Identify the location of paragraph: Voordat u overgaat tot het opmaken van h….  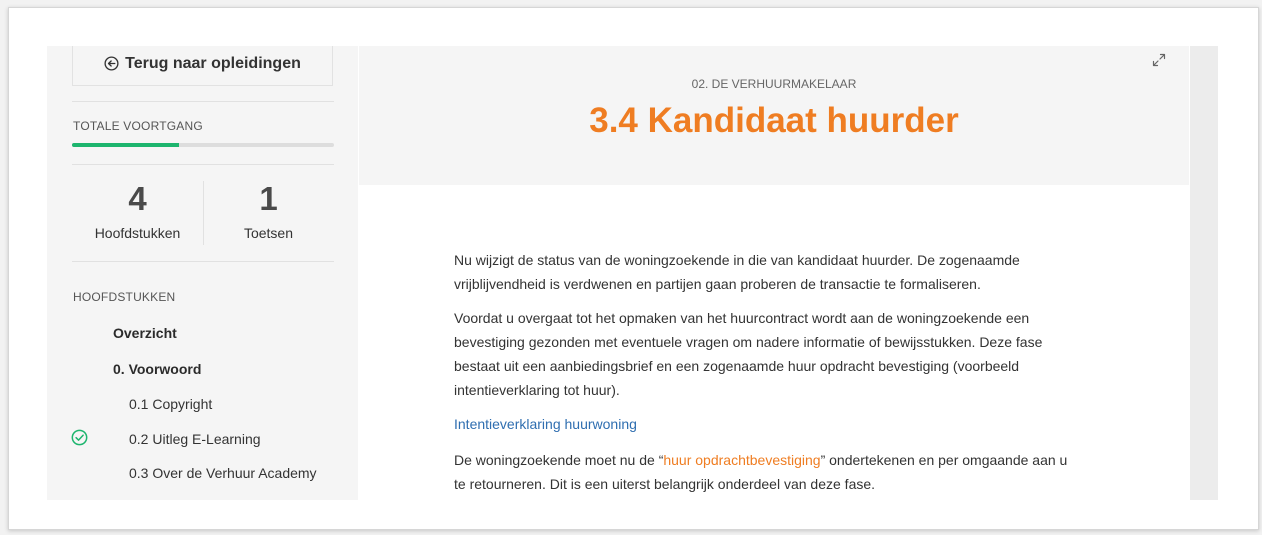
(748, 354).